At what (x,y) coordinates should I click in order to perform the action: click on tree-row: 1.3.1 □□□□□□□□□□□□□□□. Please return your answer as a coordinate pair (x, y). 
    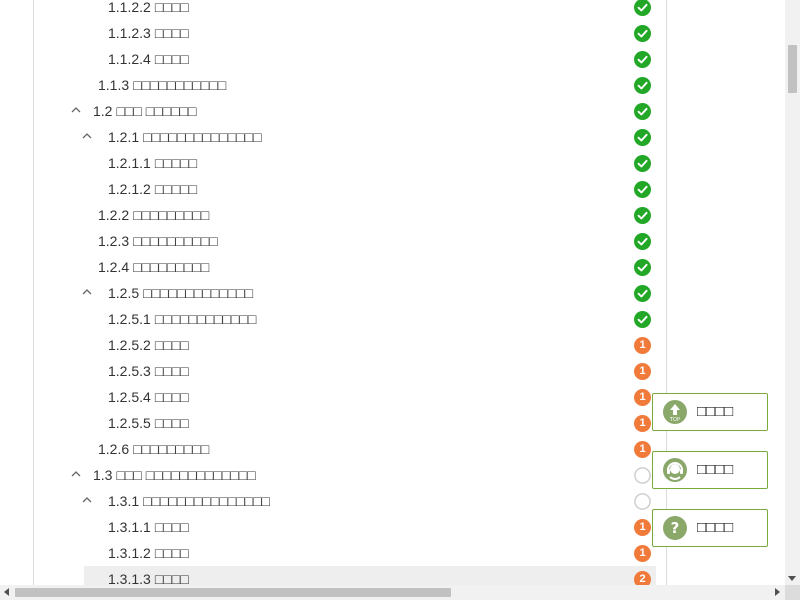
    Looking at the image, I should click on (333, 501).